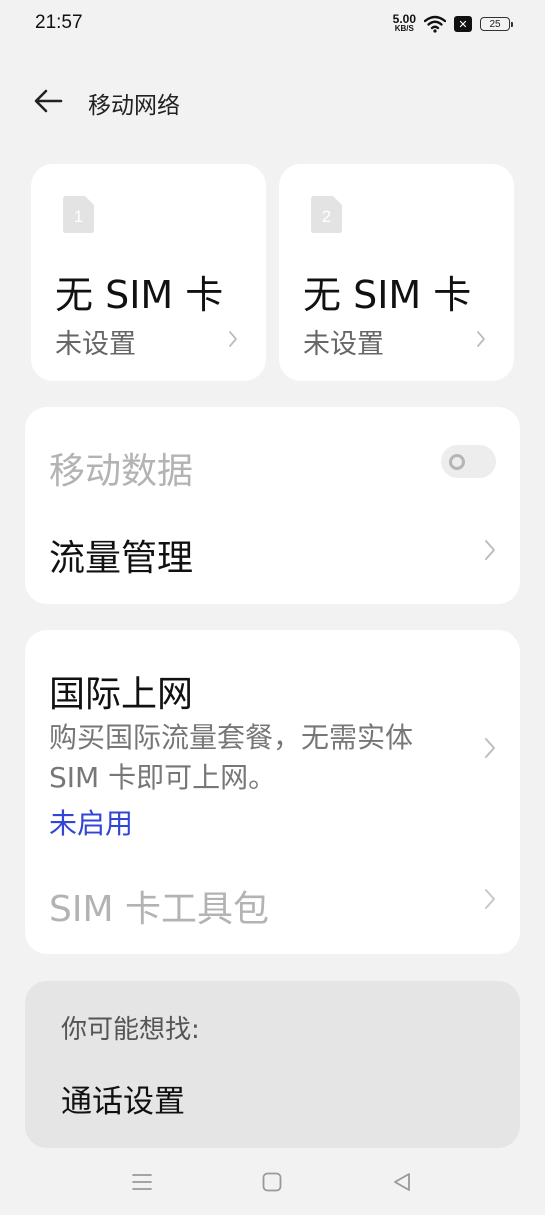 This screenshot has width=545, height=1215. Describe the element at coordinates (452, 23) in the screenshot. I see `status-icons: 5.00 KB/S ✕ 25` at that location.